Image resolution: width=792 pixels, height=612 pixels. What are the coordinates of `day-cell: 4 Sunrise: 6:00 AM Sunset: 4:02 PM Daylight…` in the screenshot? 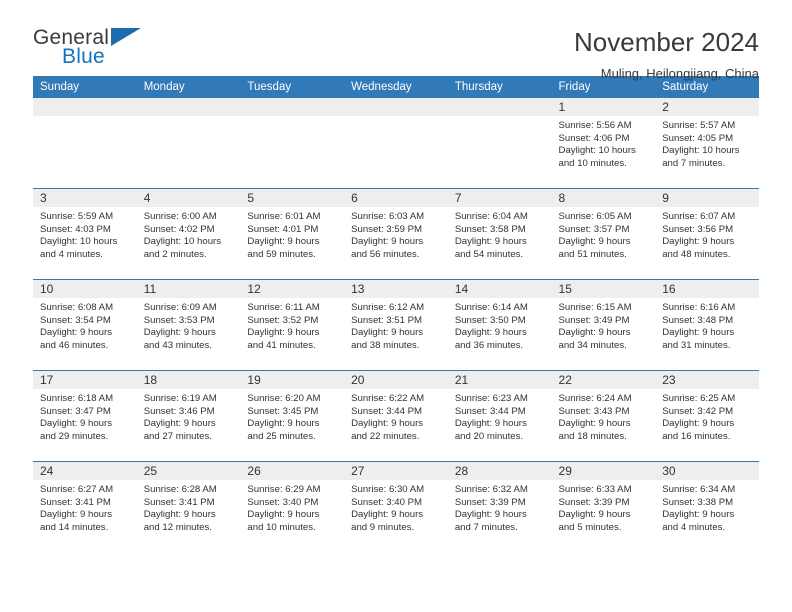 It's located at (188, 234).